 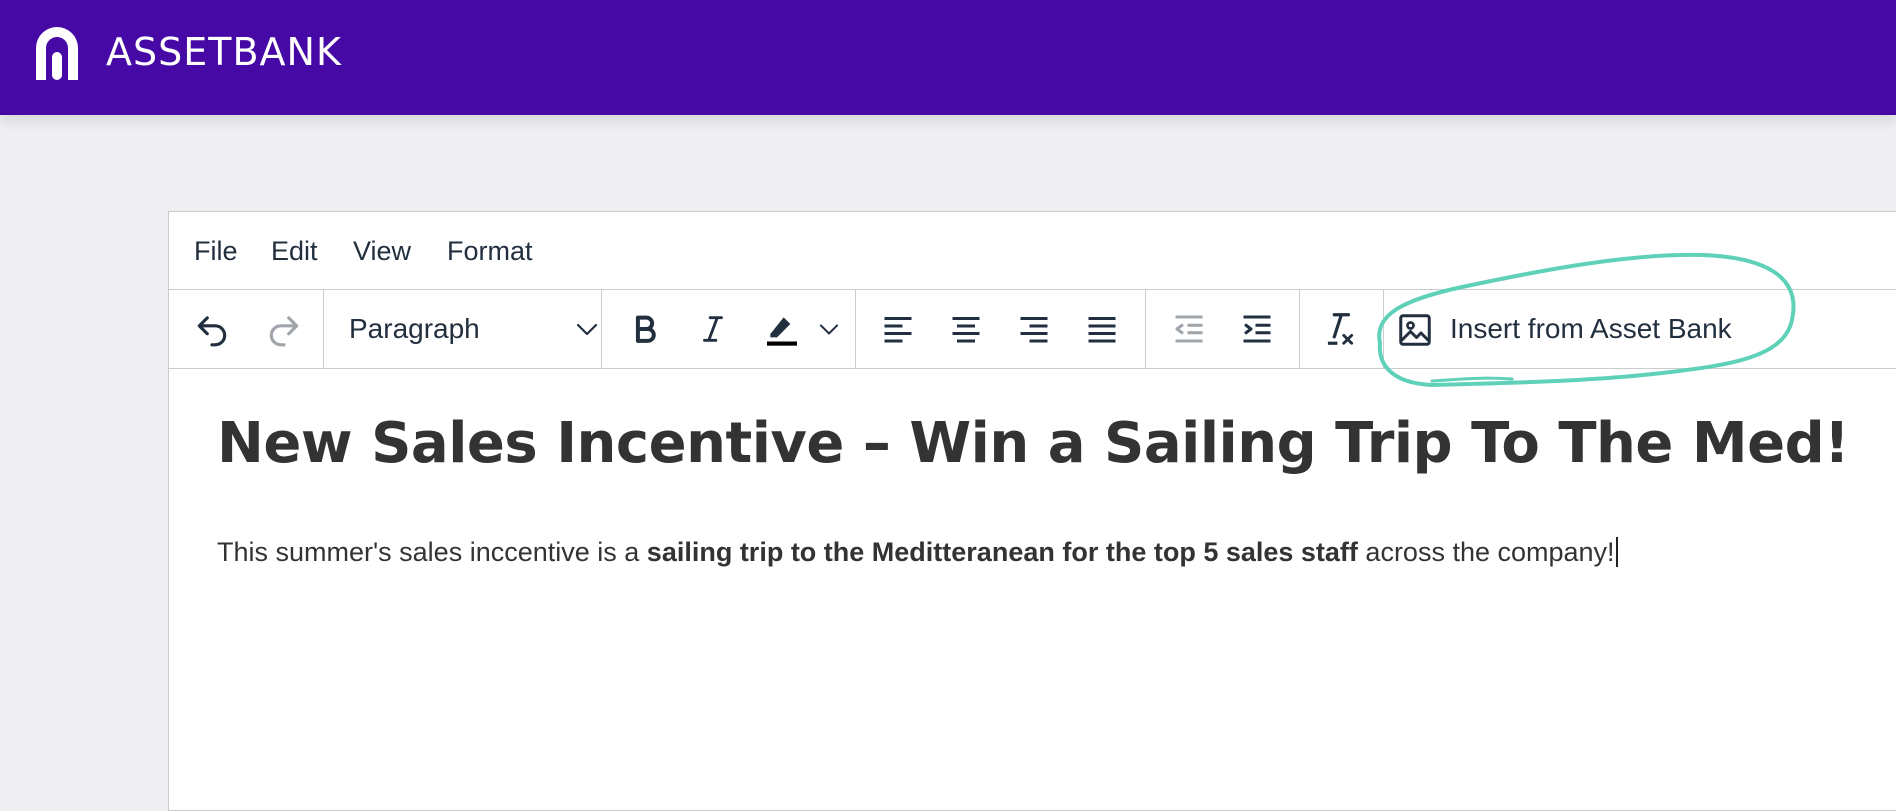 I want to click on undo-icon, so click(x=212, y=331).